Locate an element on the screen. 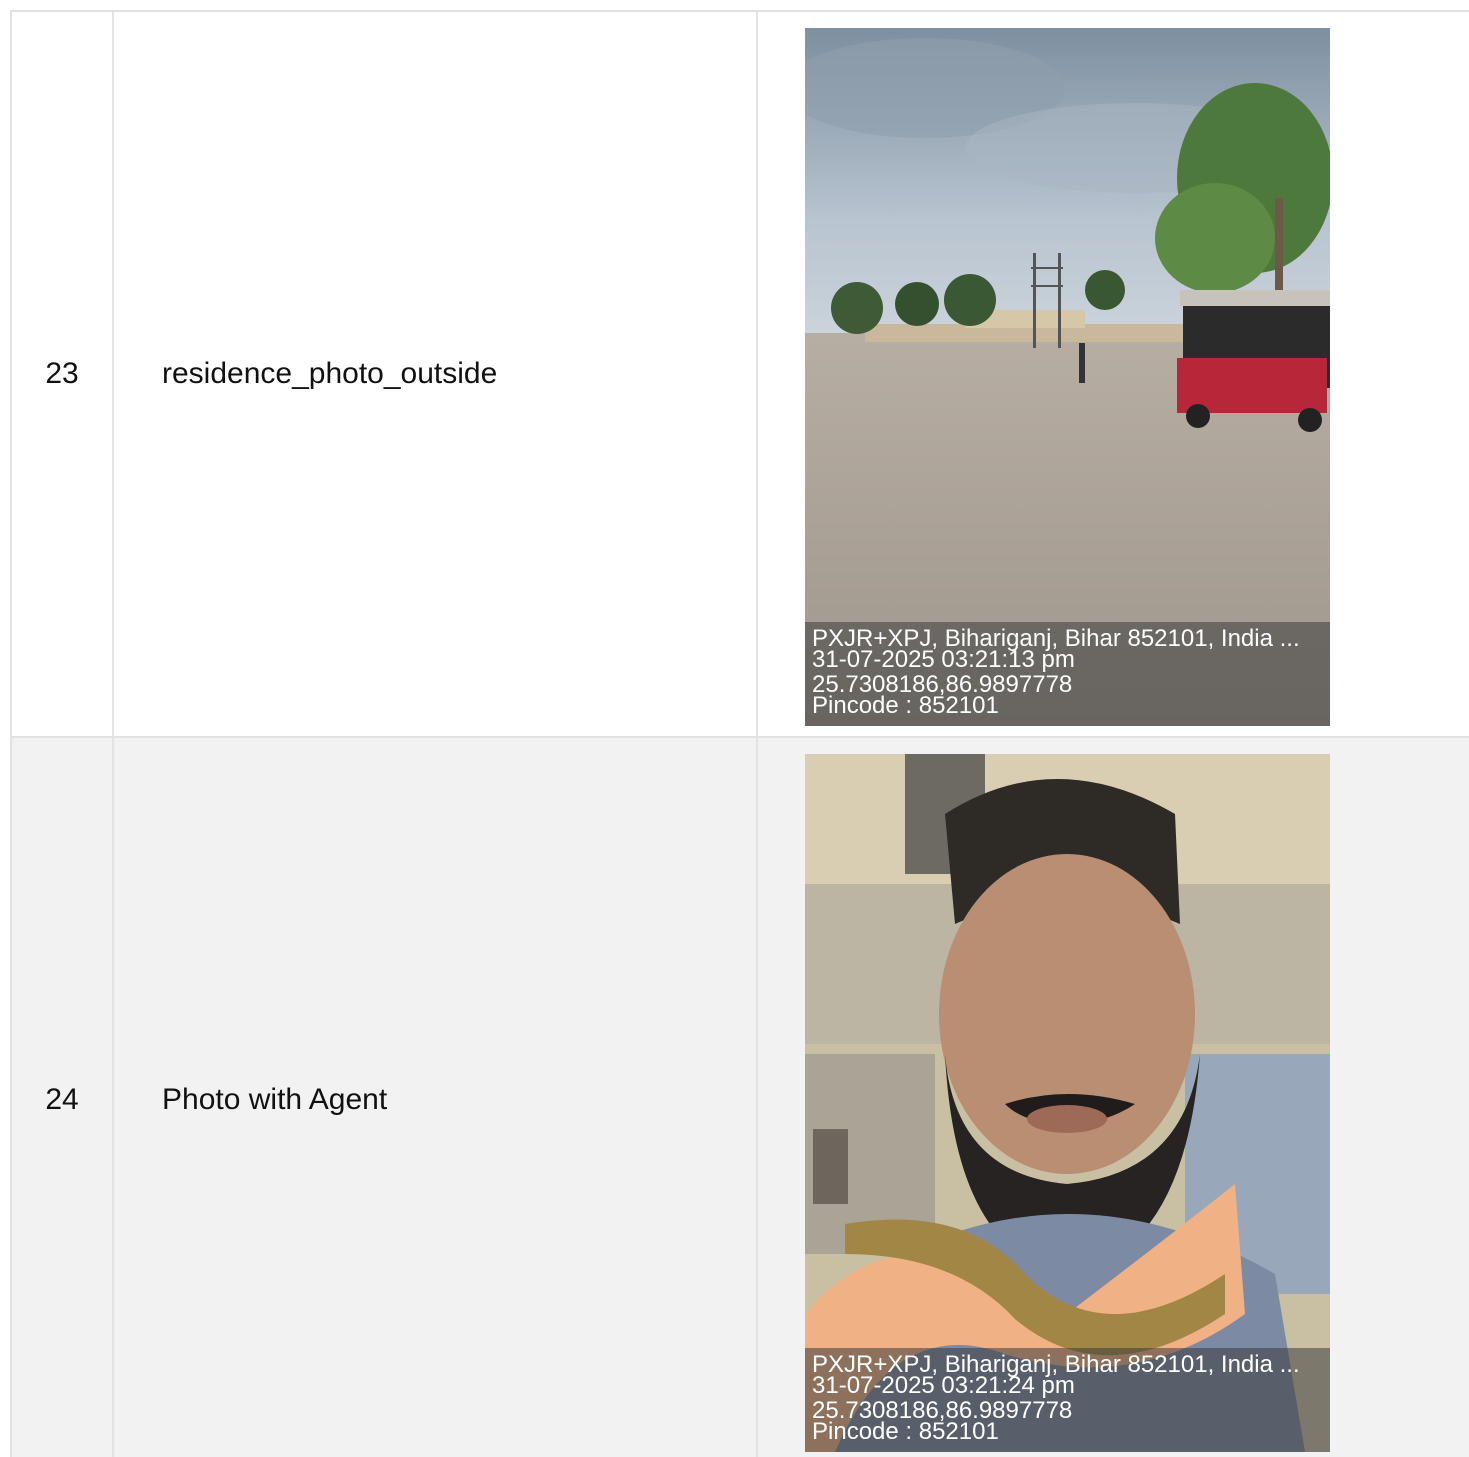 The width and height of the screenshot is (1469, 1457). stamp-datetime: 31-07-2025 03:21:13 pm is located at coordinates (943, 659).